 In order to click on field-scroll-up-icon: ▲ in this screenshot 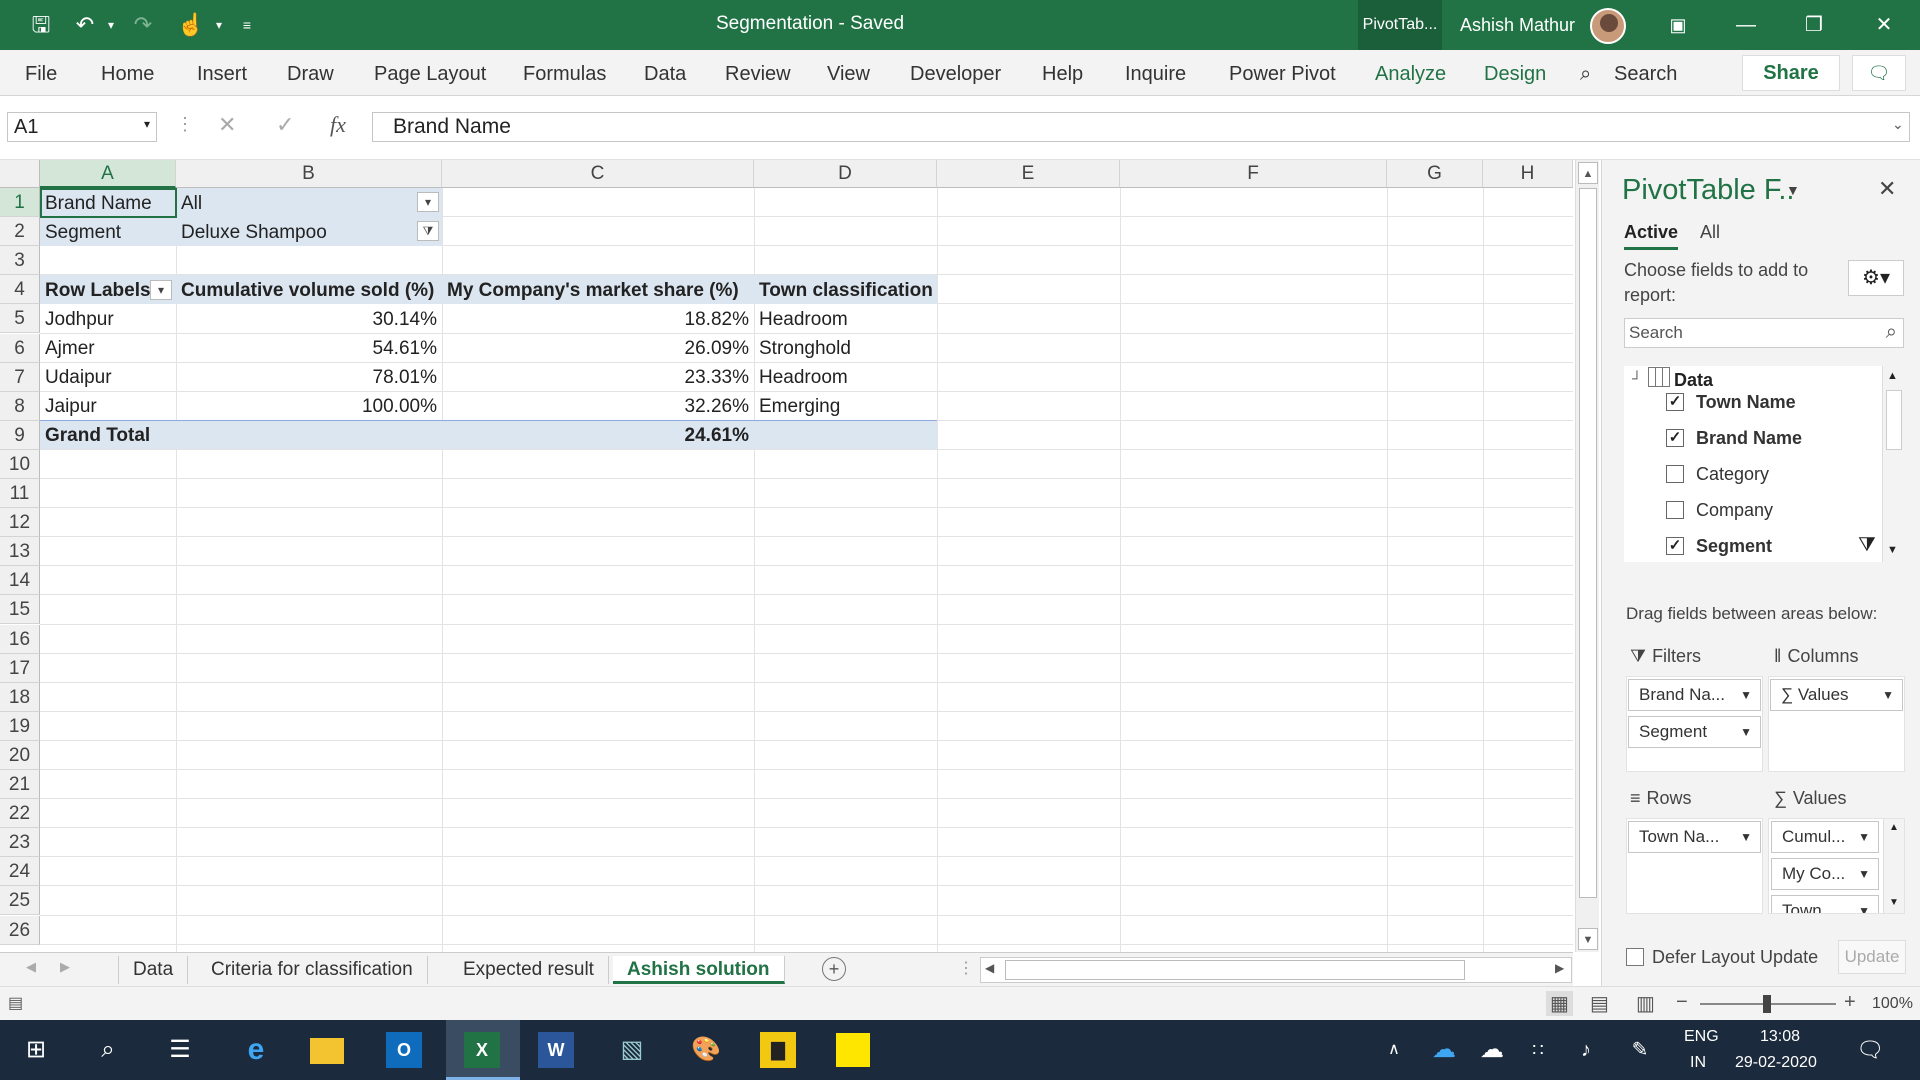, I will do `click(1892, 376)`.